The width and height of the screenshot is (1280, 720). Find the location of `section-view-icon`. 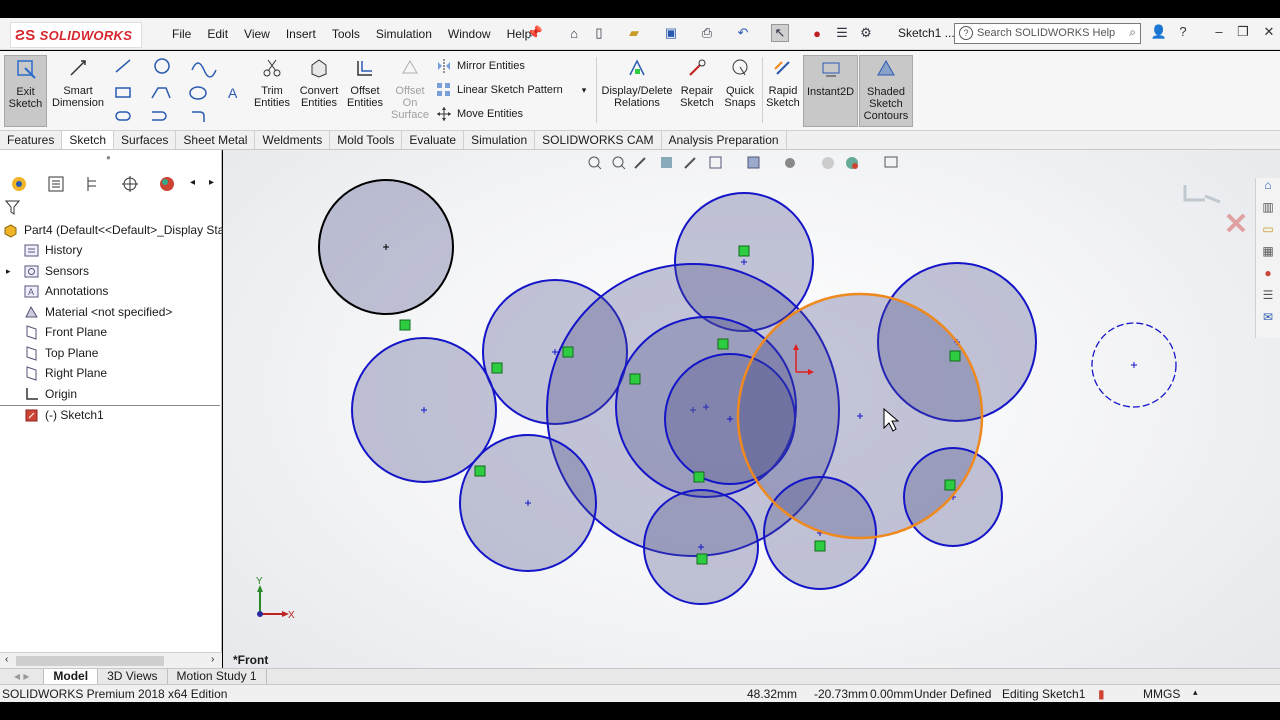

section-view-icon is located at coordinates (666, 162).